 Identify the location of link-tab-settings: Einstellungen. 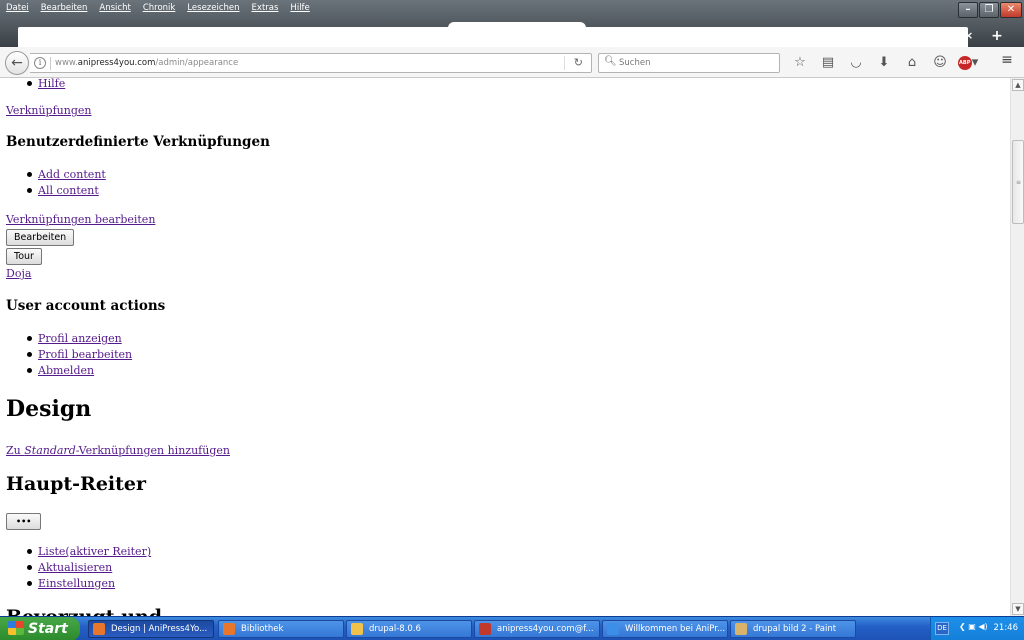
(76, 583).